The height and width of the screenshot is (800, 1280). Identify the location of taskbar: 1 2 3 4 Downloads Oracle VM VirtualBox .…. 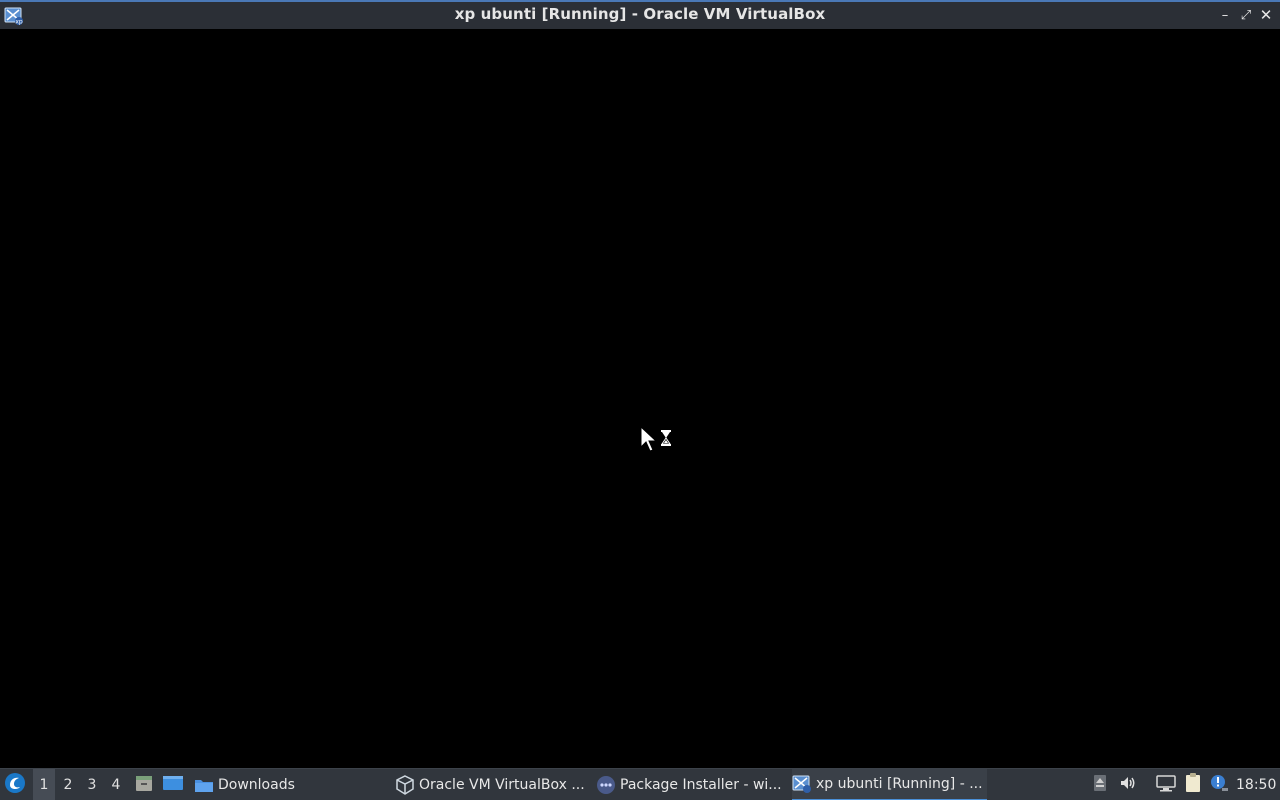
(640, 784).